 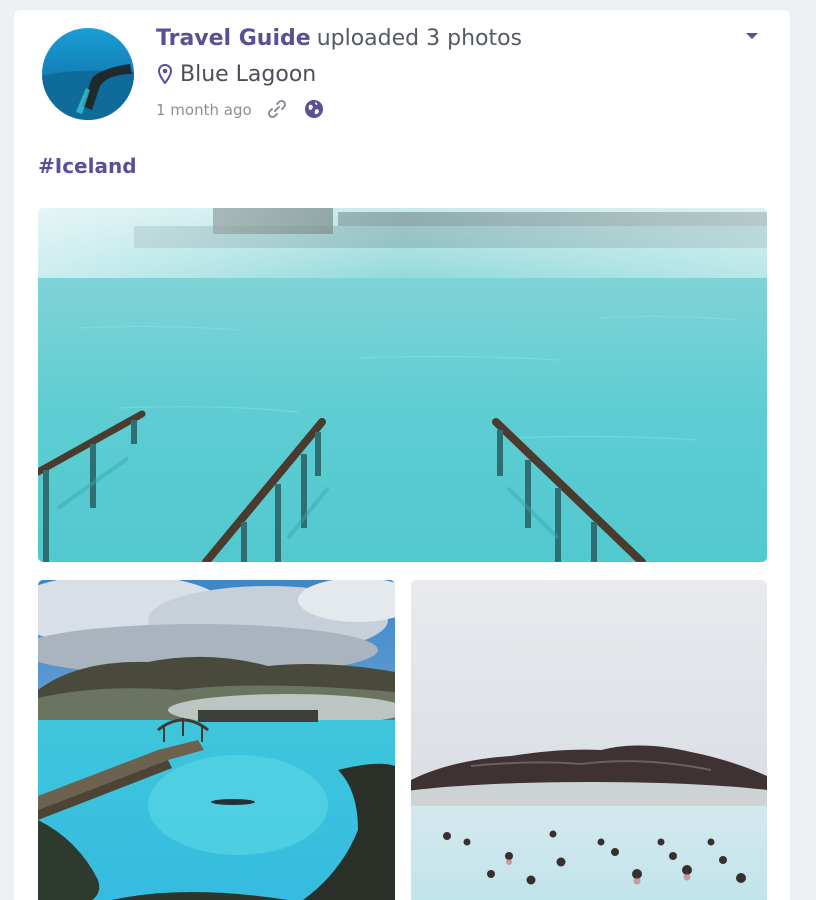 I want to click on location-label: Blue Lagoon, so click(x=248, y=74).